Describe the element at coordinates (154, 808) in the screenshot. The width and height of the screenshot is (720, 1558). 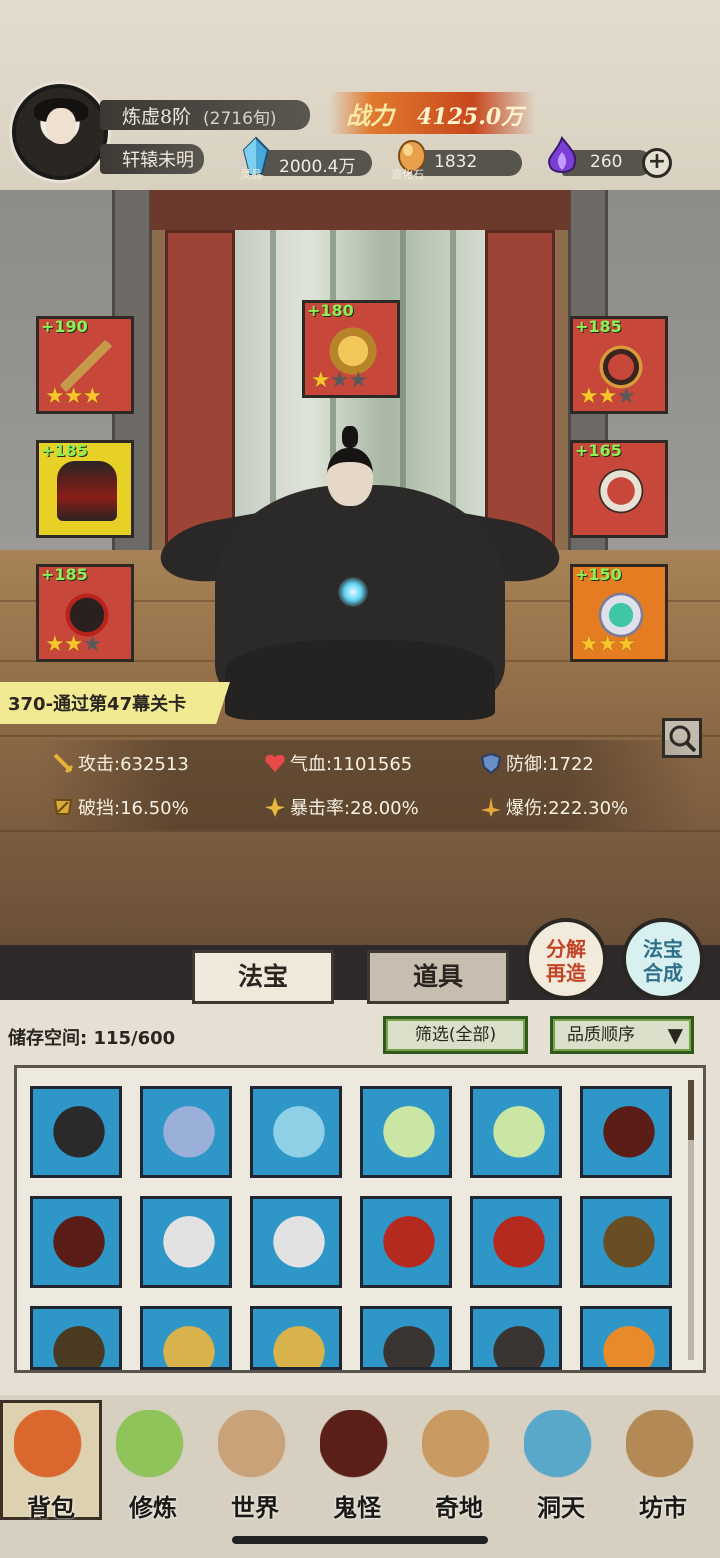
I see `stat-value: 16.50%` at that location.